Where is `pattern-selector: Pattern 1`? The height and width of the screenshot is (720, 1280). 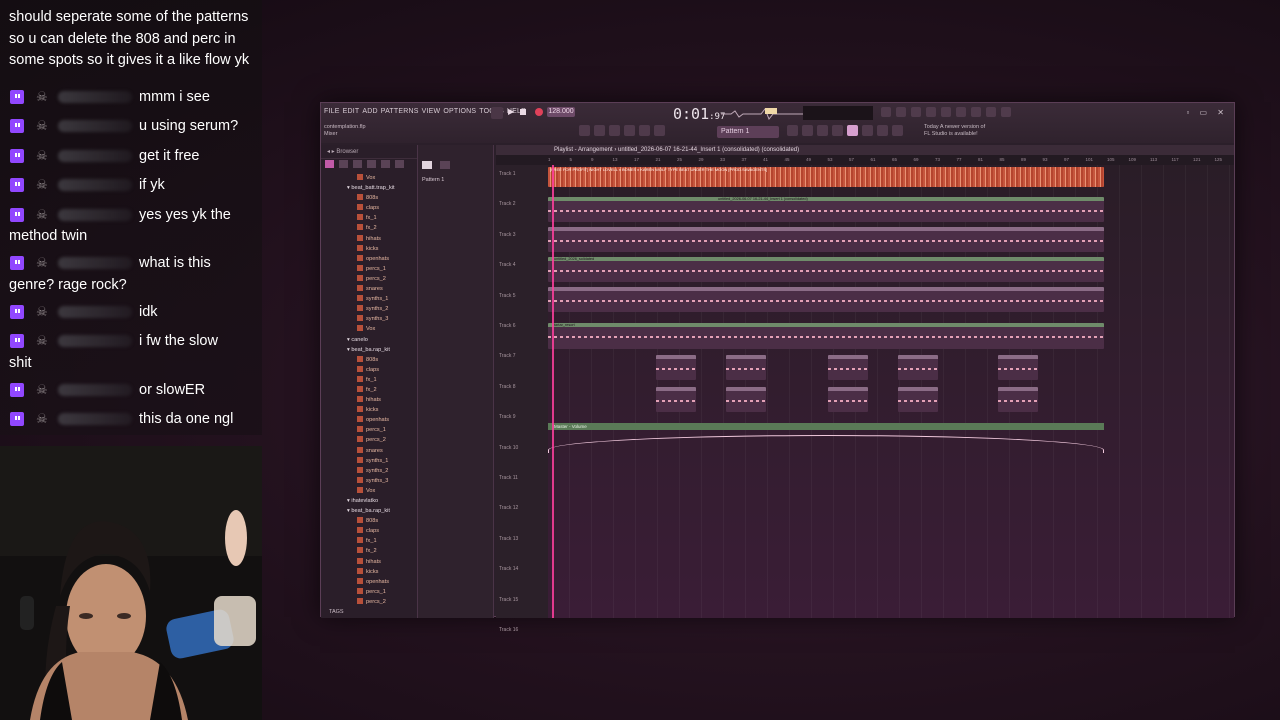 pattern-selector: Pattern 1 is located at coordinates (748, 132).